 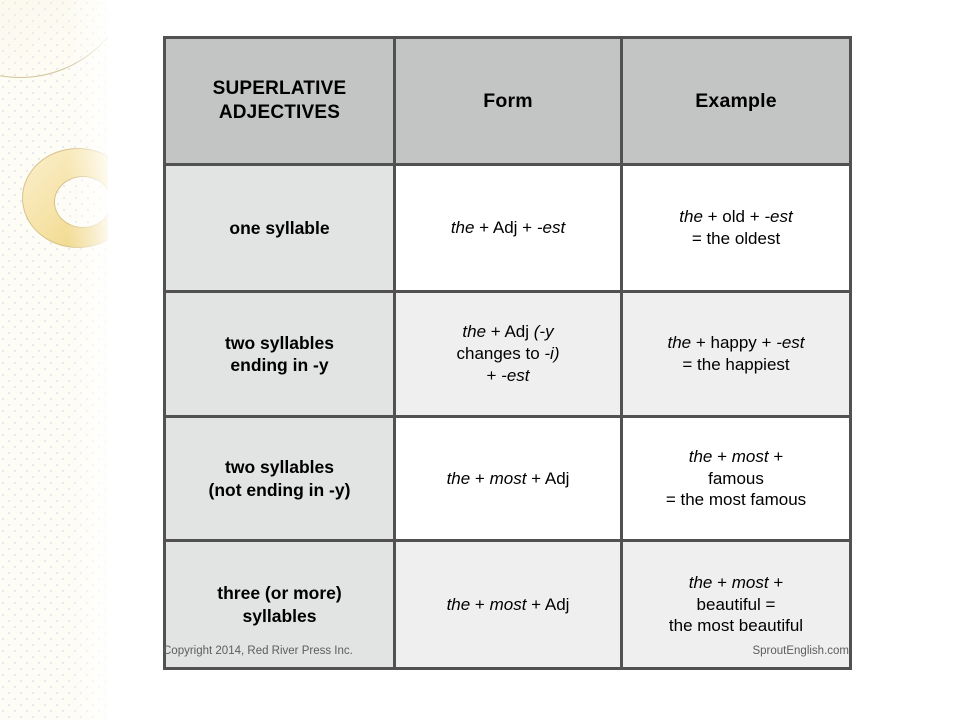 I want to click on copyright-text: Copyright 2014, Red River Press Inc., so click(x=258, y=651).